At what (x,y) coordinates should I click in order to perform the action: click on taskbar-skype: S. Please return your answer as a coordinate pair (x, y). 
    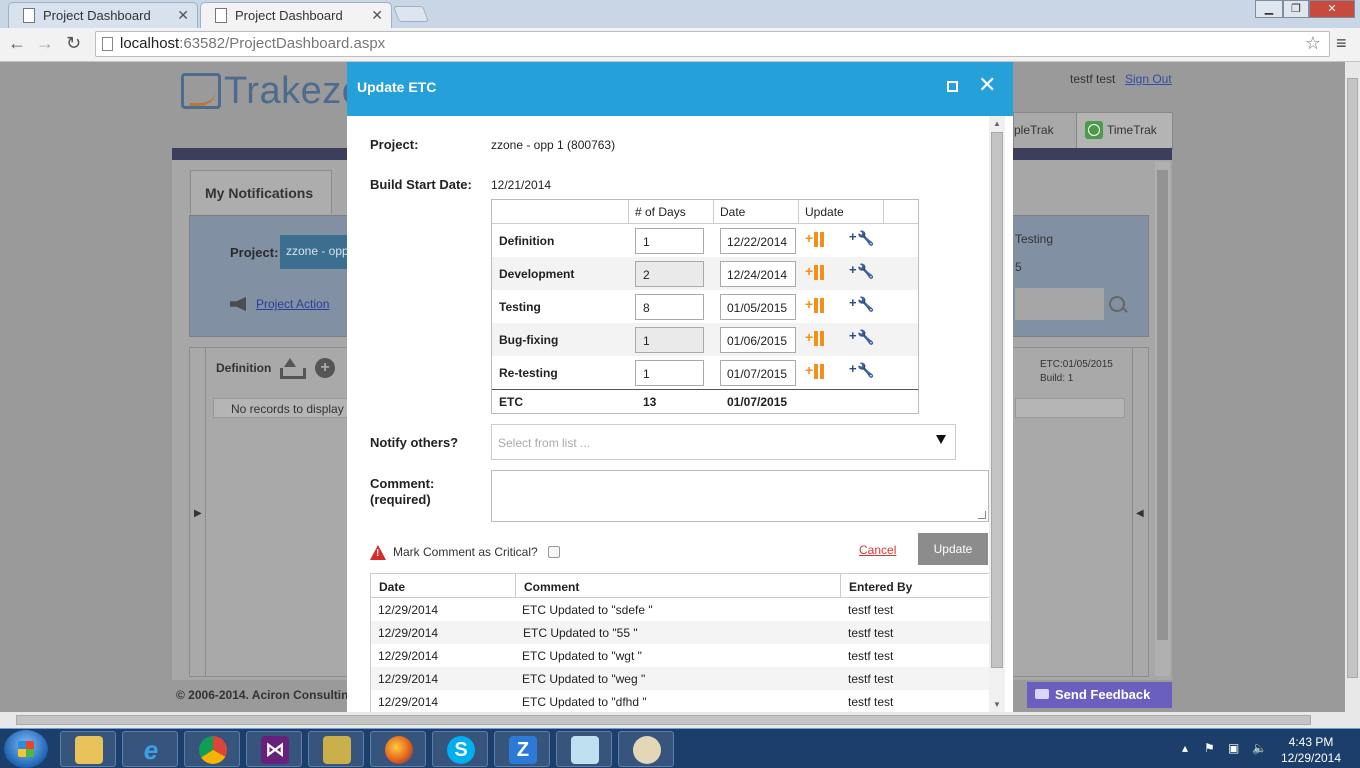
    Looking at the image, I should click on (460, 749).